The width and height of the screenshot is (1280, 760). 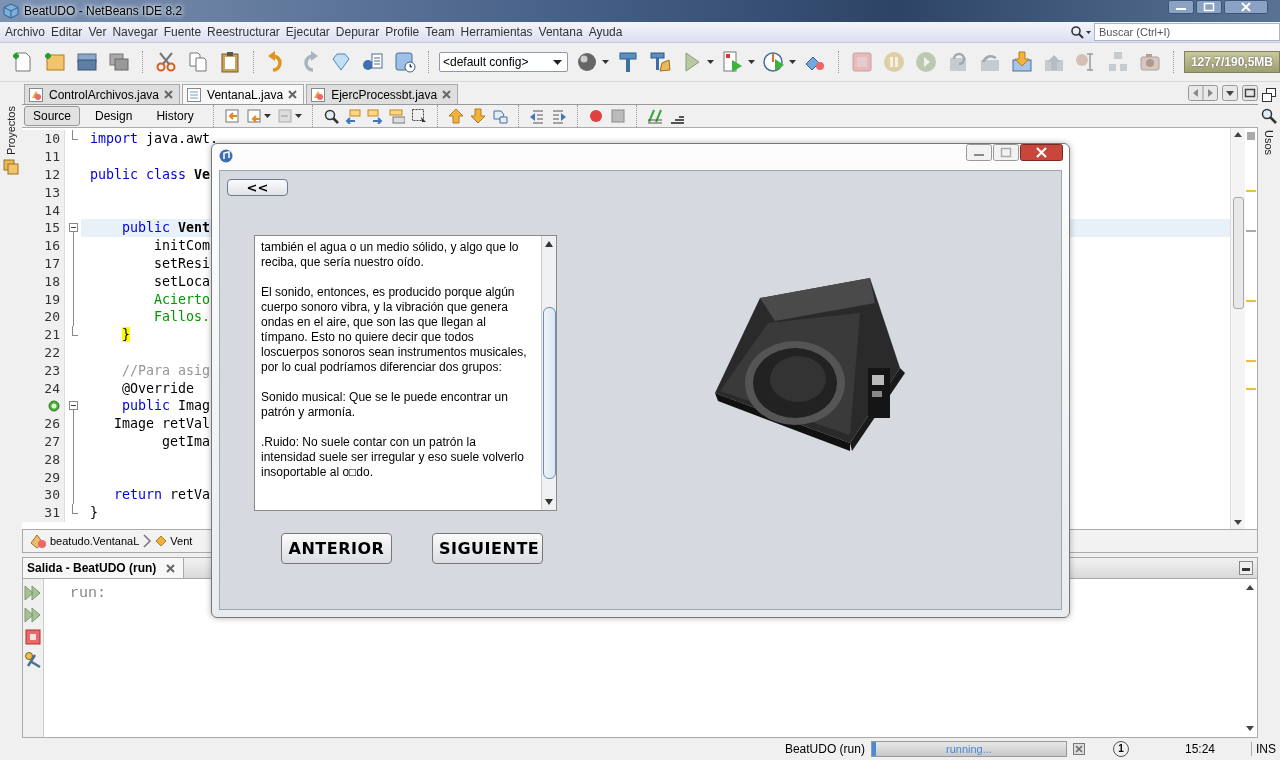 I want to click on restore-icon, so click(x=1269, y=95).